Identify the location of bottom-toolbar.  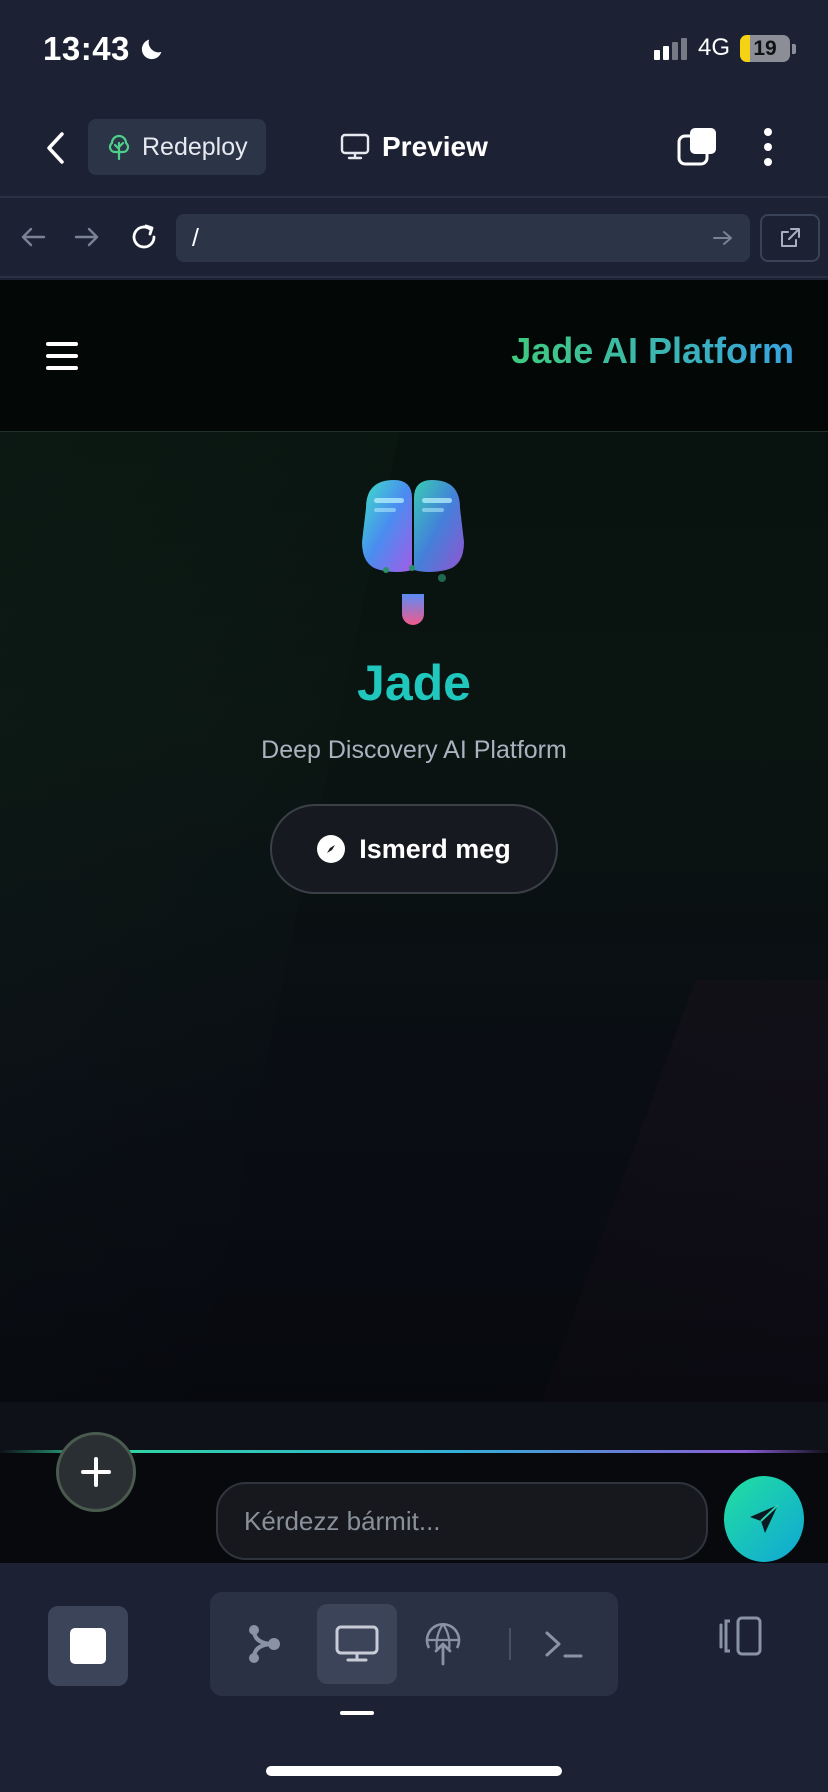
(414, 1678).